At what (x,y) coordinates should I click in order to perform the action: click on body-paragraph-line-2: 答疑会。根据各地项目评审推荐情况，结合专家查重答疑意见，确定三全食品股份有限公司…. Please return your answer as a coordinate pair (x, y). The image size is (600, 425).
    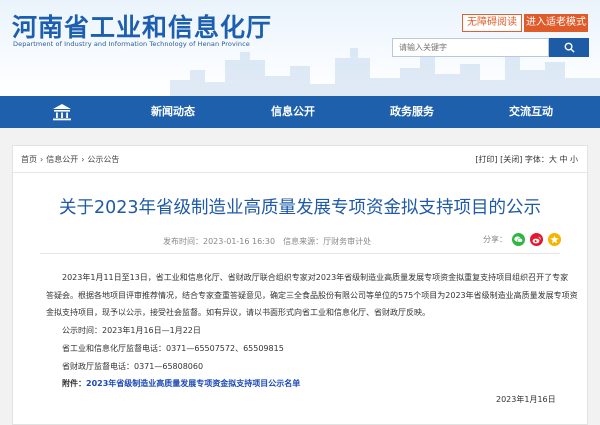
    Looking at the image, I should click on (312, 295).